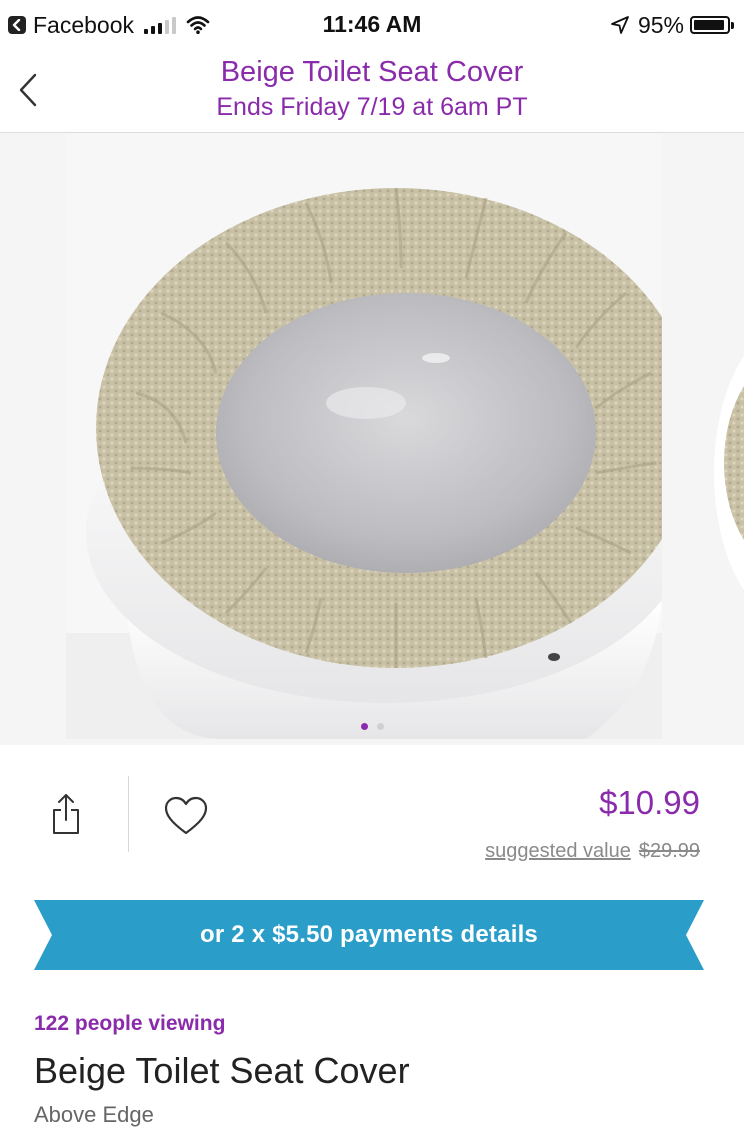 This screenshot has width=744, height=1128. Describe the element at coordinates (372, 107) in the screenshot. I see `sale-end-subtitle: Ends Friday 7/19 at 6am PT` at that location.